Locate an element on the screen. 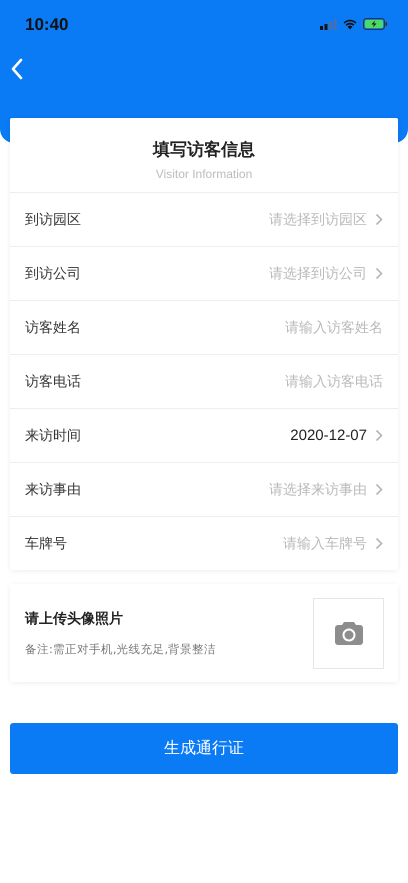 The width and height of the screenshot is (408, 883). battery-icon is located at coordinates (375, 24).